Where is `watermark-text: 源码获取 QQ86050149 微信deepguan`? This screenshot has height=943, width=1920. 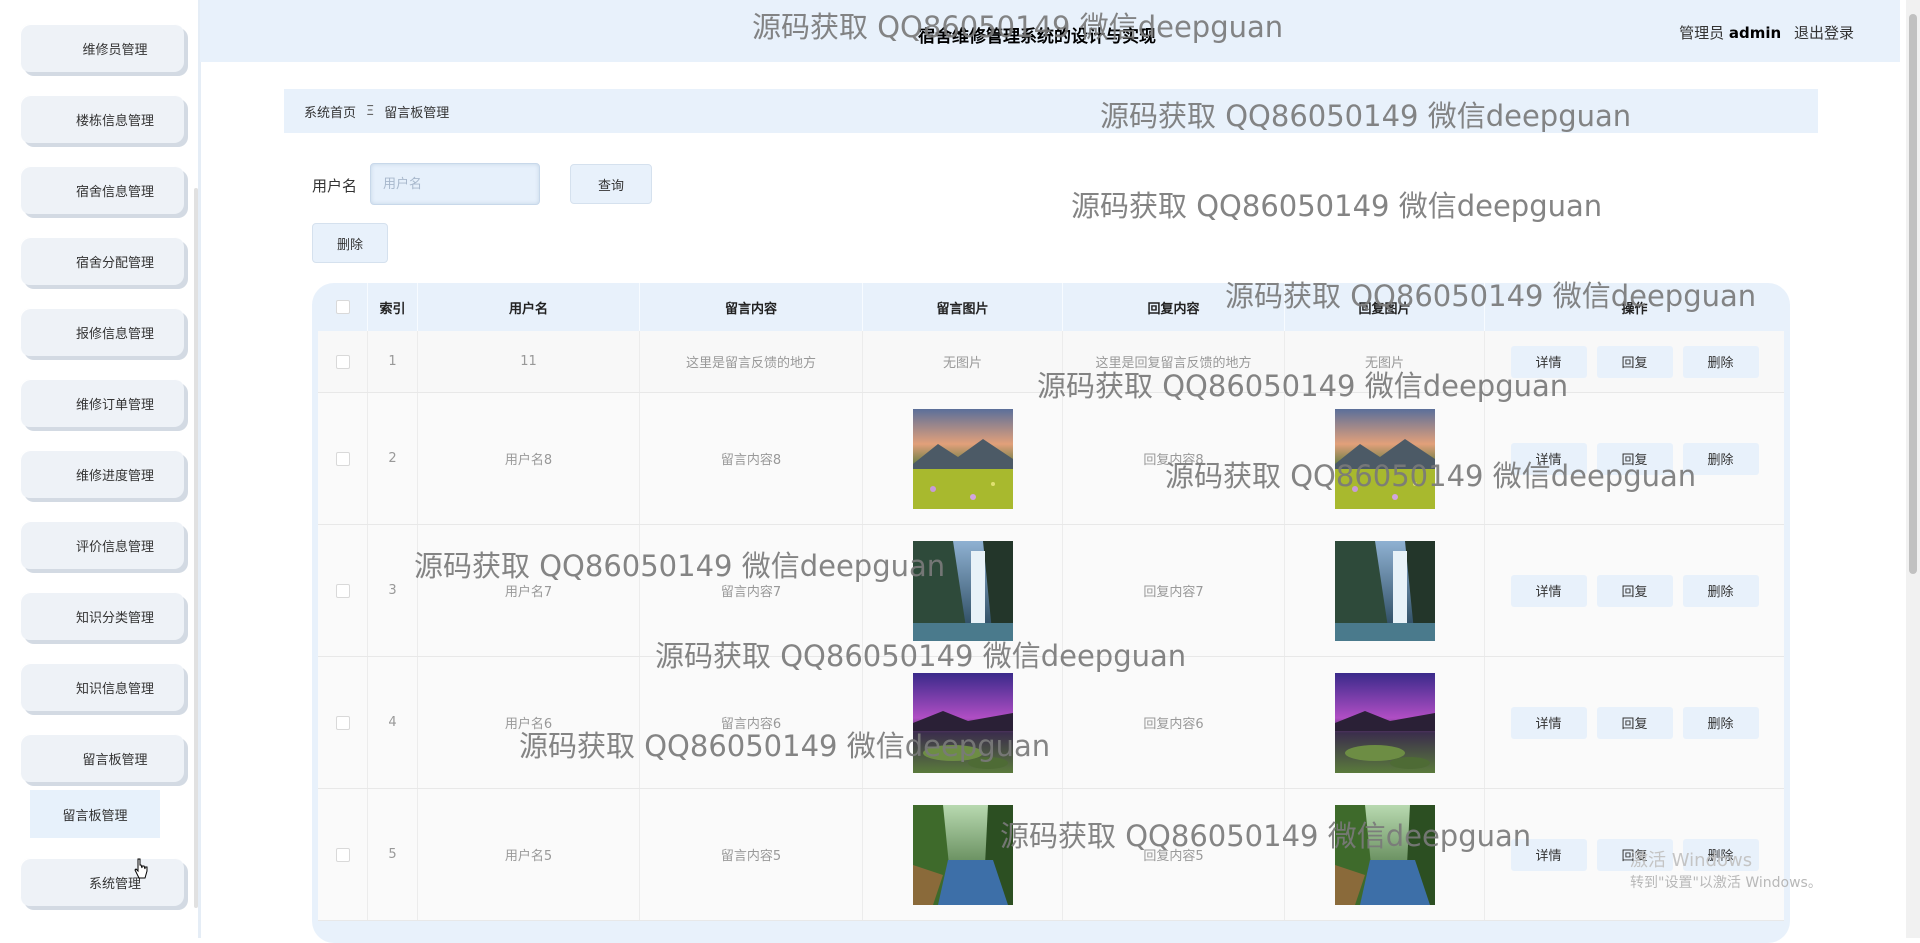 watermark-text: 源码获取 QQ86050149 微信deepguan is located at coordinates (1337, 206).